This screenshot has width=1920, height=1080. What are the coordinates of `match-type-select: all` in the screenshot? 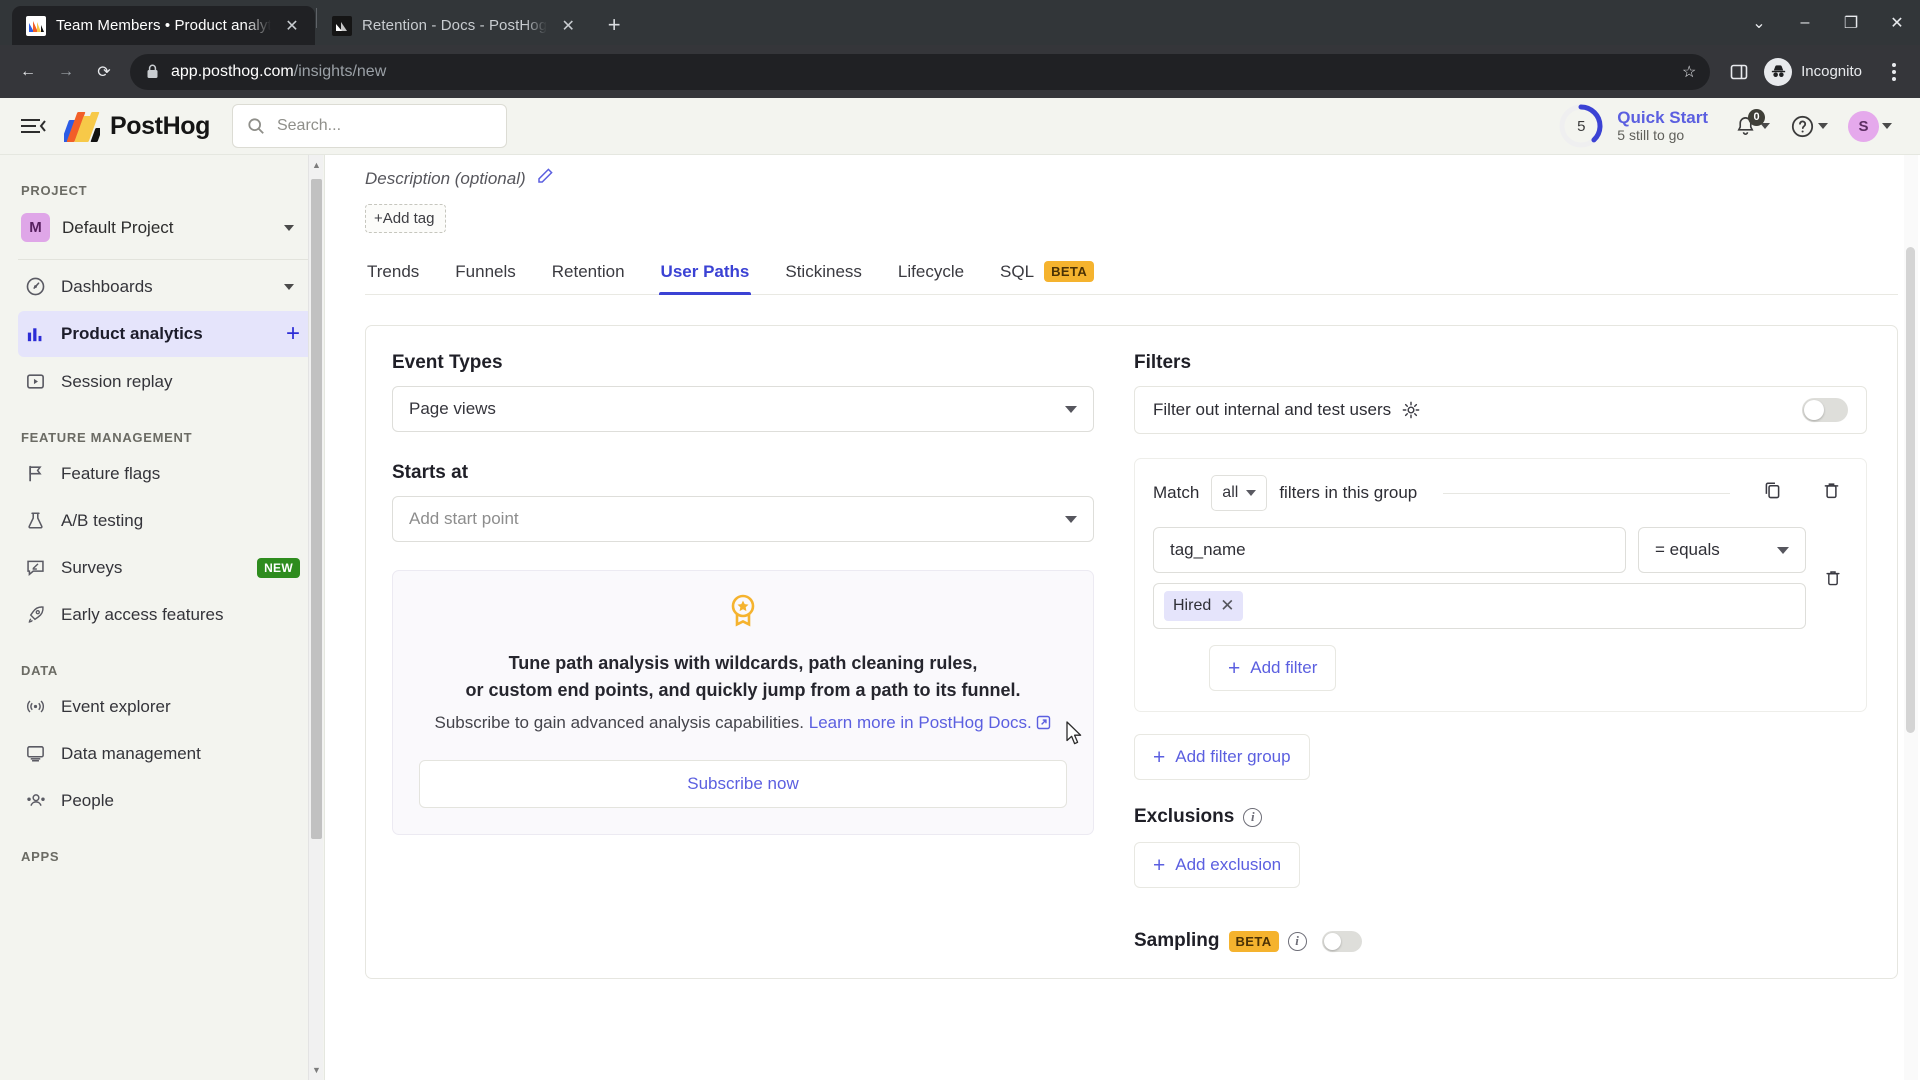 It's located at (1239, 493).